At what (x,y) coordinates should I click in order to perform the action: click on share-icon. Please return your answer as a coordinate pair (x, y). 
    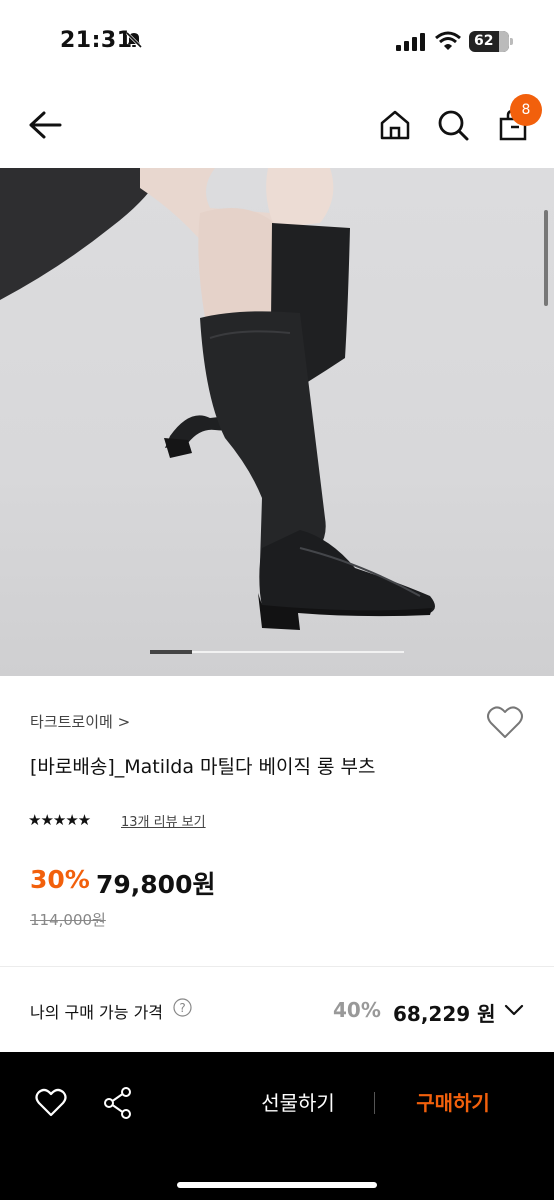
    Looking at the image, I should click on (118, 1103).